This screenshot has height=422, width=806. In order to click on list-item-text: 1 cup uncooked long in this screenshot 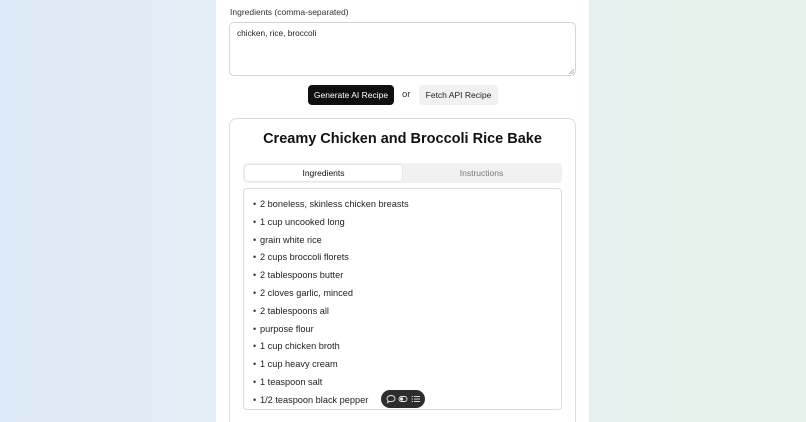, I will do `click(302, 221)`.